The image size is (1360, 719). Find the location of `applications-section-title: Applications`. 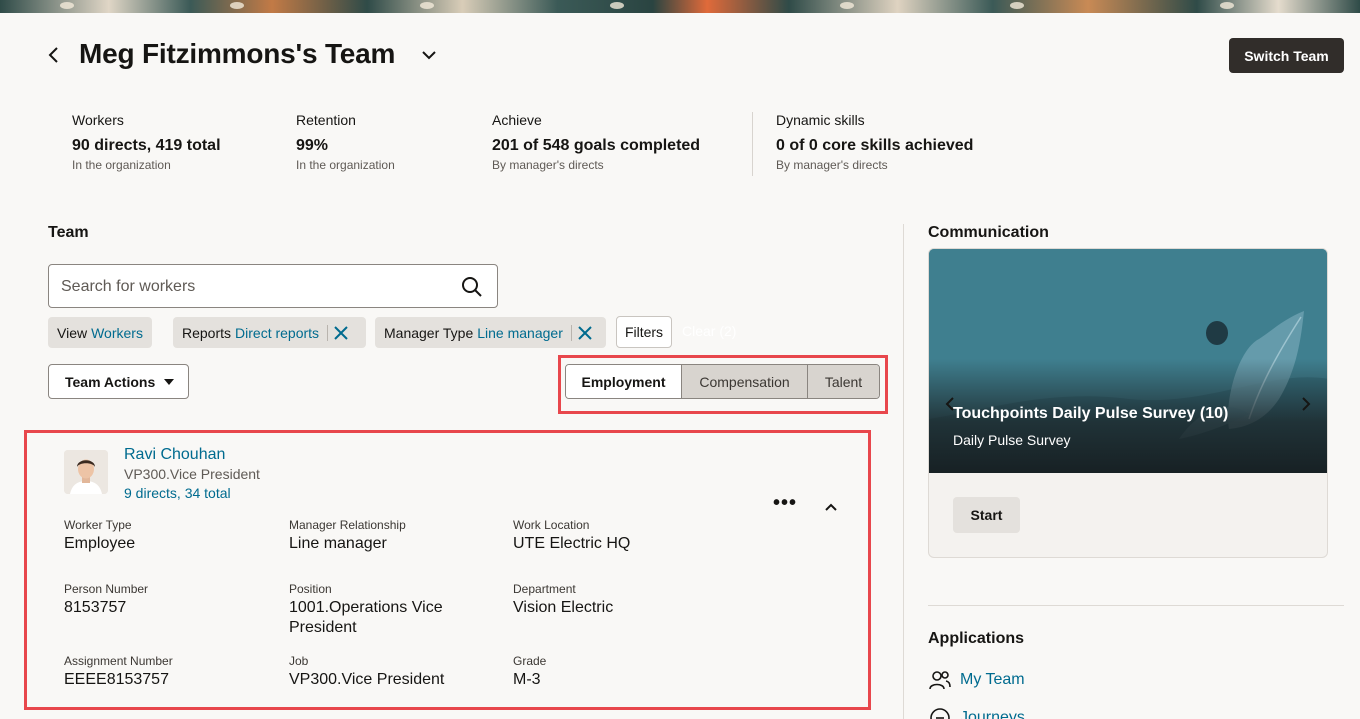

applications-section-title: Applications is located at coordinates (976, 638).